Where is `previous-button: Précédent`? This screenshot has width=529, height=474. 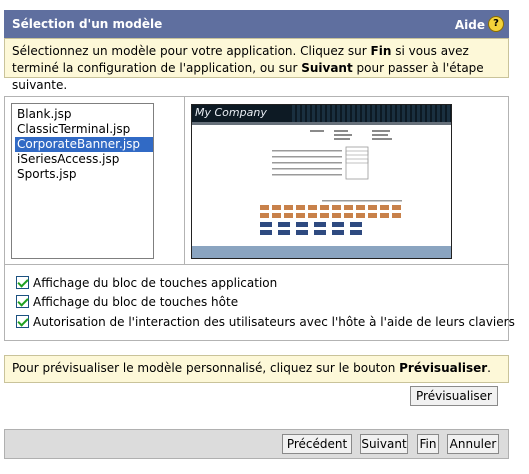 previous-button: Précédent is located at coordinates (317, 444).